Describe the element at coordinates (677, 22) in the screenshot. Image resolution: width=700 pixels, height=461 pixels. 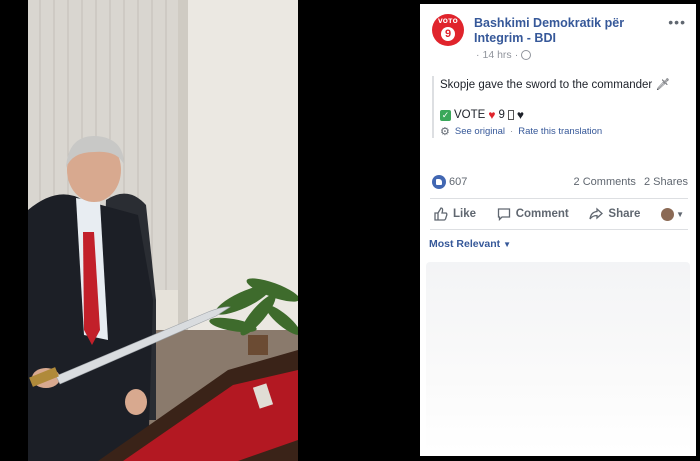
I see `more-dots-icon: •••` at that location.